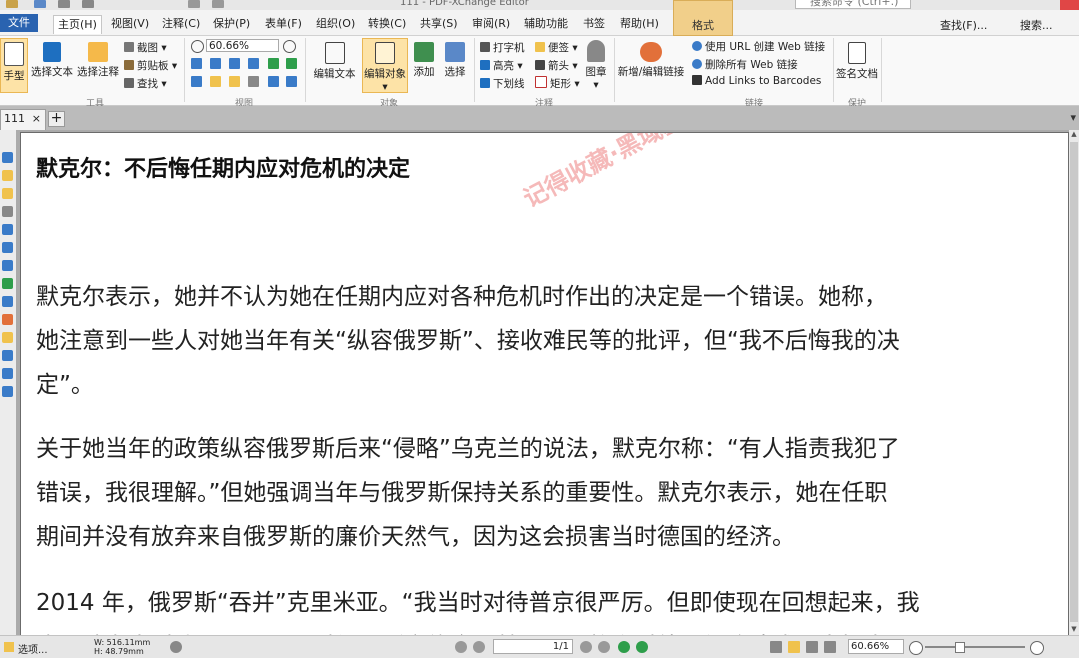  I want to click on tab-list-icon: ▾, so click(1073, 117).